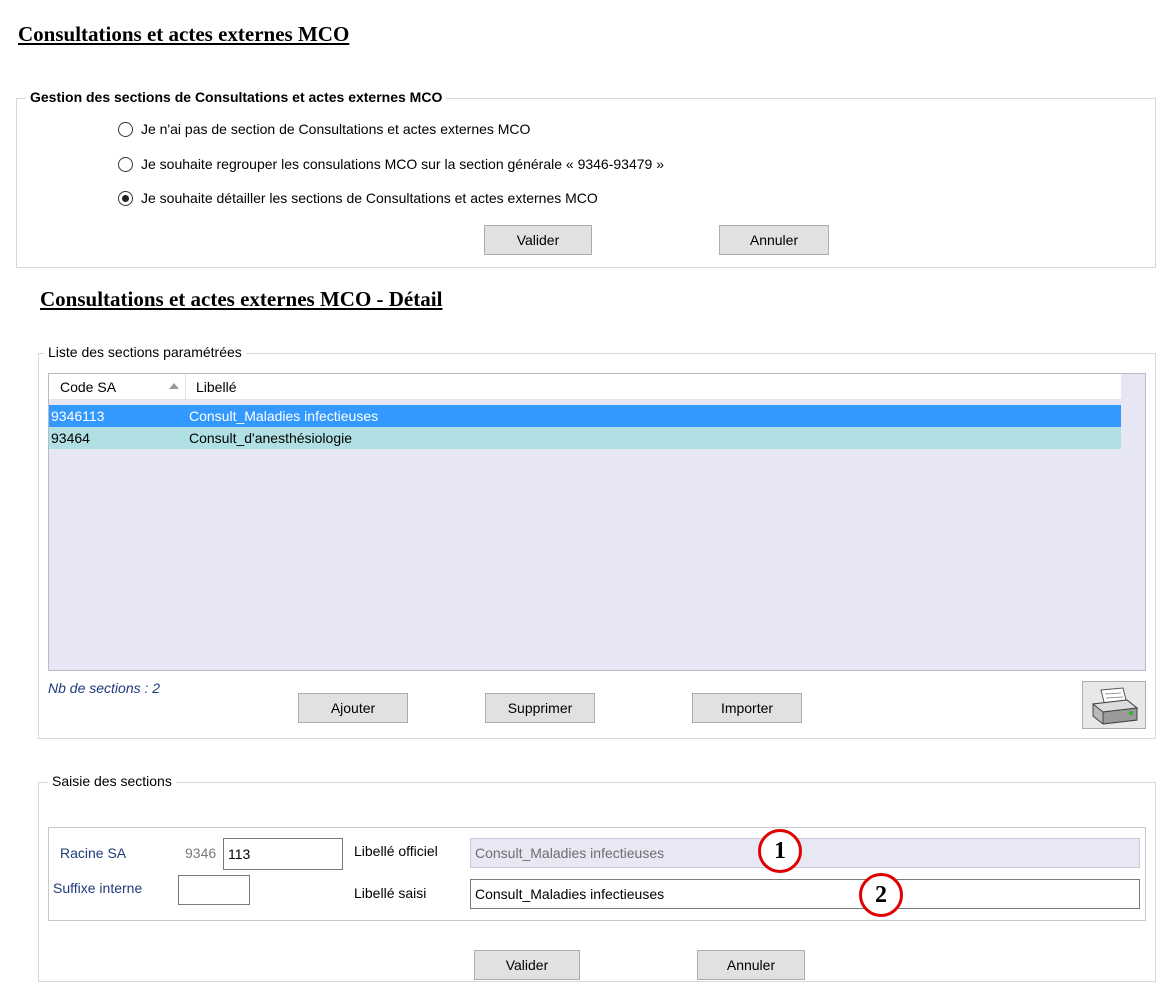 Image resolution: width=1158 pixels, height=982 pixels. What do you see at coordinates (125, 198) in the screenshot?
I see `radio-button-checked` at bounding box center [125, 198].